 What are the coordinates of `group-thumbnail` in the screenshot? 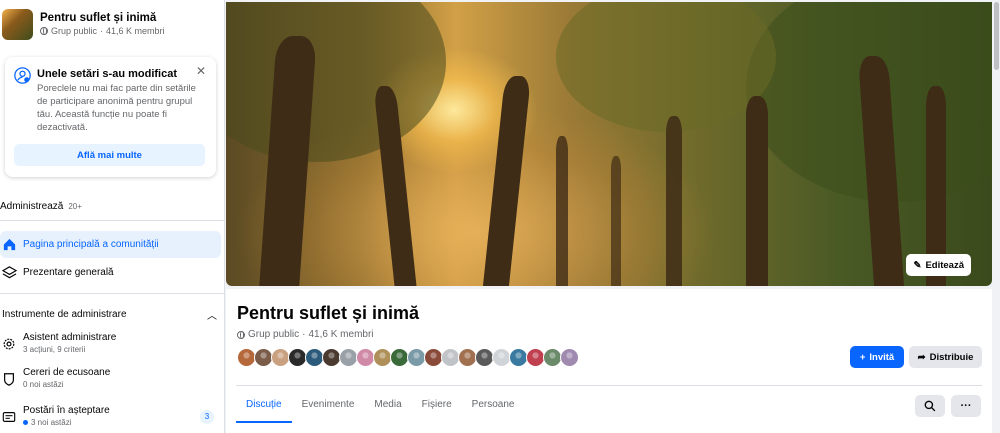 It's located at (17, 24).